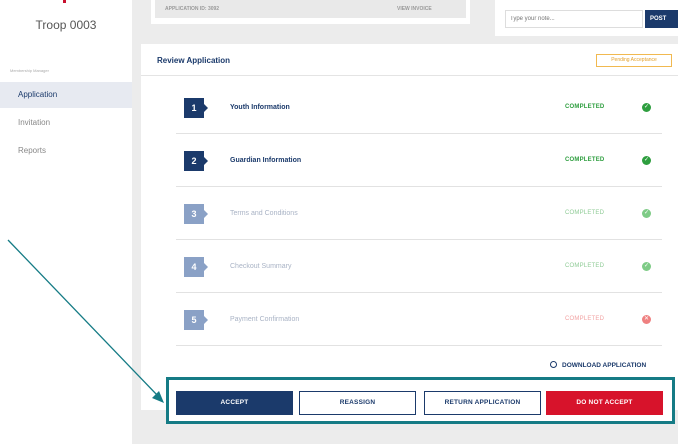 The height and width of the screenshot is (444, 678). What do you see at coordinates (64, 1) in the screenshot?
I see `brand-mark` at bounding box center [64, 1].